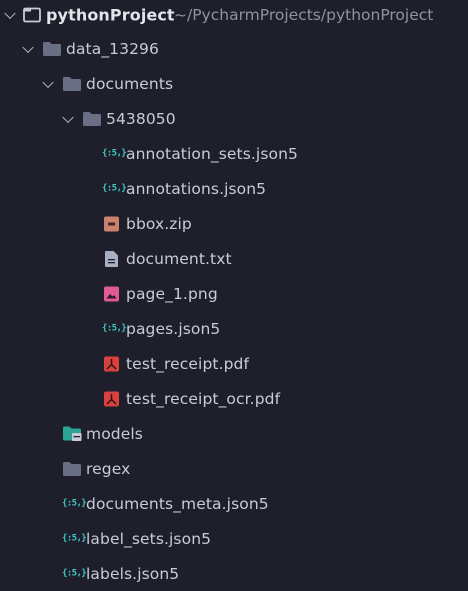  Describe the element at coordinates (108, 468) in the screenshot. I see `folder-label: regex` at that location.